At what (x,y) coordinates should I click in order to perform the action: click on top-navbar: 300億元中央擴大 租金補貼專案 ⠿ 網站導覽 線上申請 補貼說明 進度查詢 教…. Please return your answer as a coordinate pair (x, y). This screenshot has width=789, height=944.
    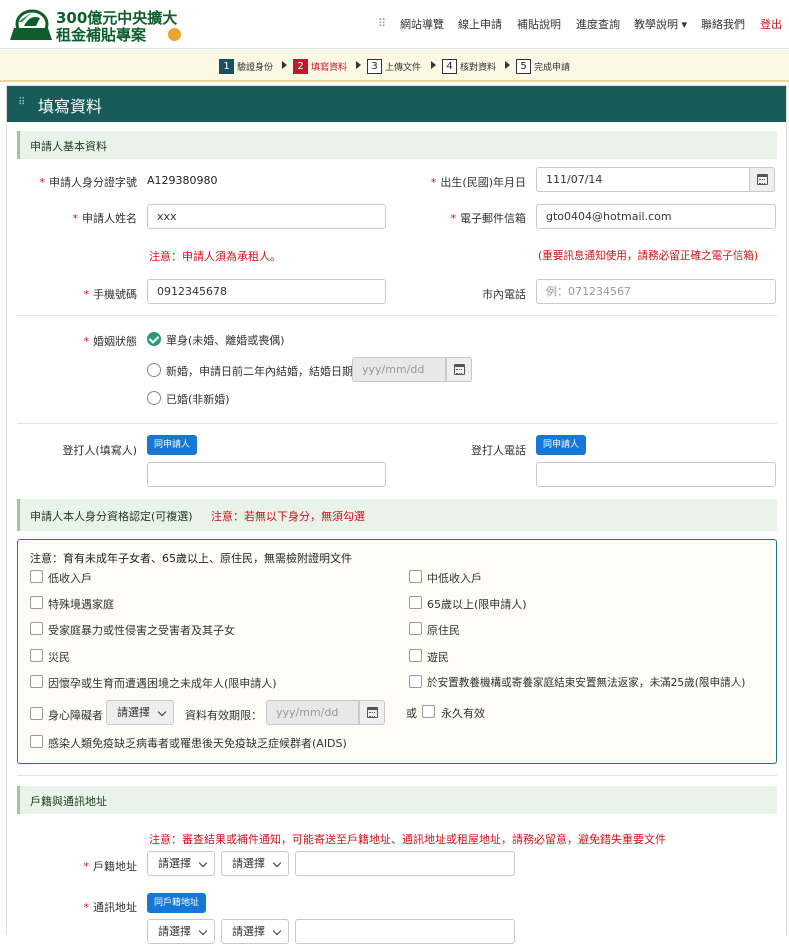
    Looking at the image, I should click on (394, 24).